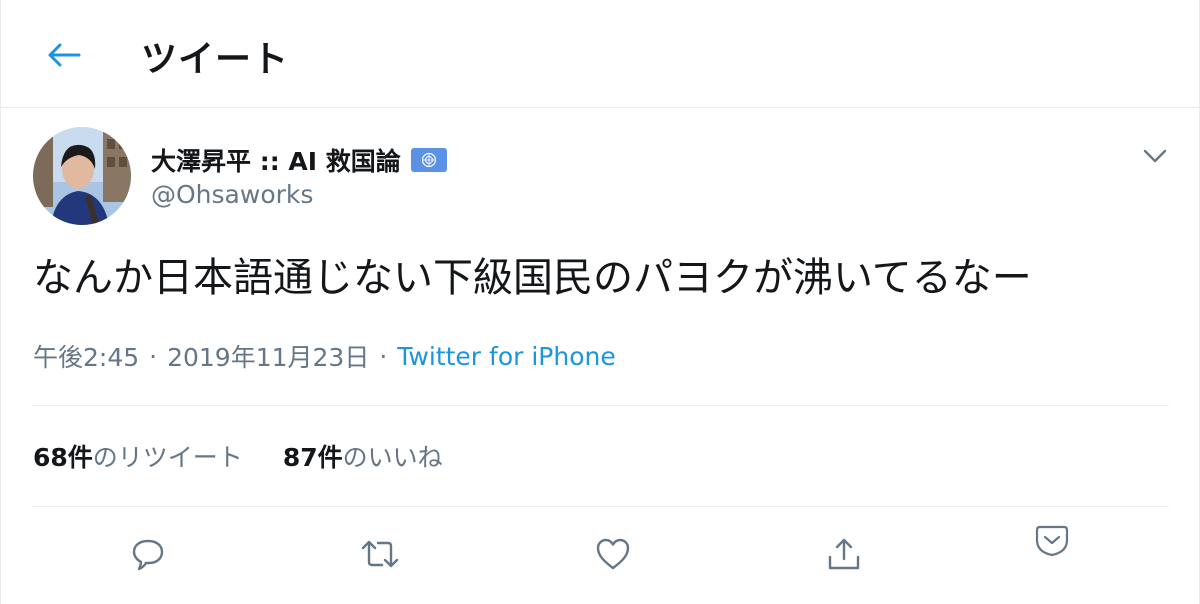  I want to click on reply-icon, so click(148, 555).